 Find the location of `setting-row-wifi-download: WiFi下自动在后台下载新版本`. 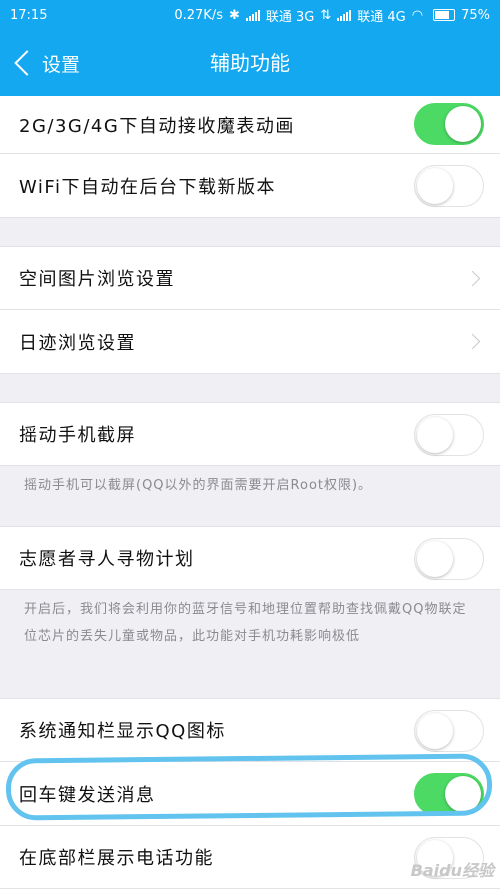

setting-row-wifi-download: WiFi下自动在后台下载新版本 is located at coordinates (250, 186).